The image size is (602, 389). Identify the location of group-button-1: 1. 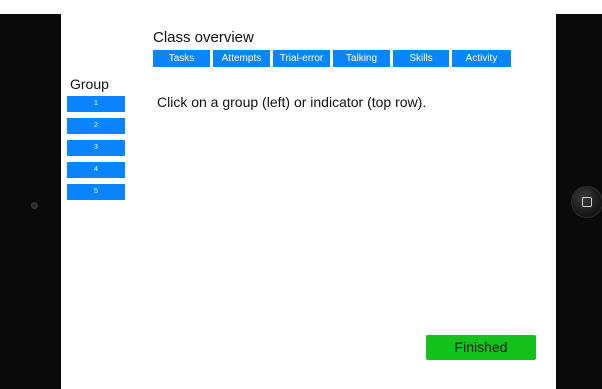
(96, 104).